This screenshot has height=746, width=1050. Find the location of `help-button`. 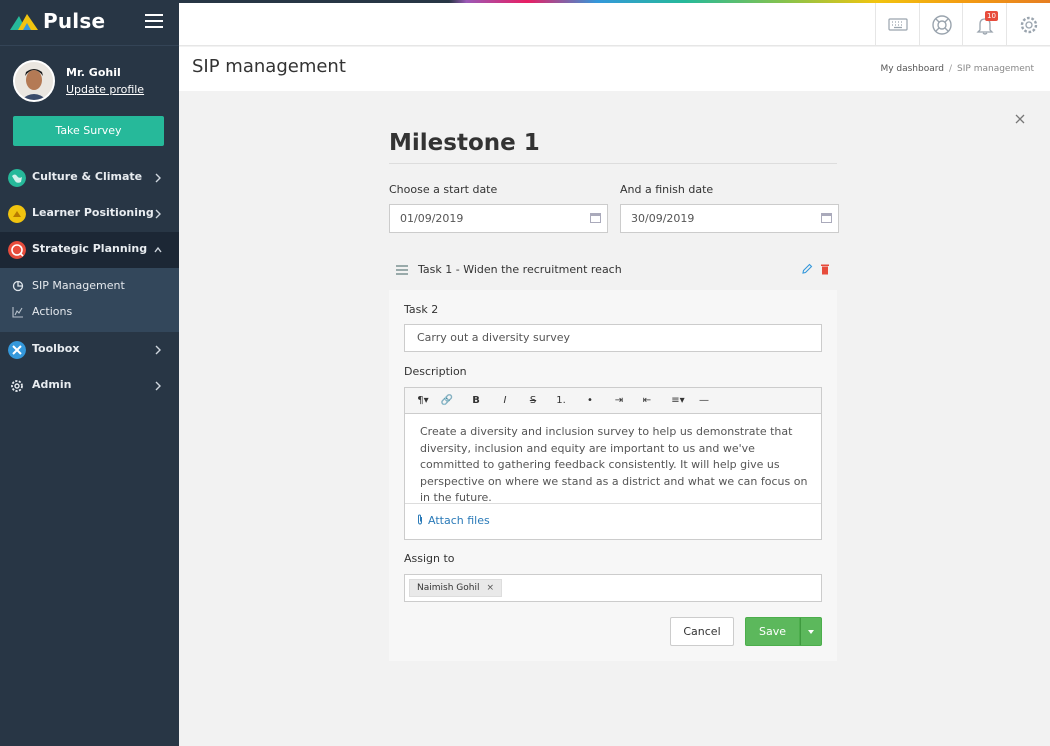

help-button is located at coordinates (941, 24).